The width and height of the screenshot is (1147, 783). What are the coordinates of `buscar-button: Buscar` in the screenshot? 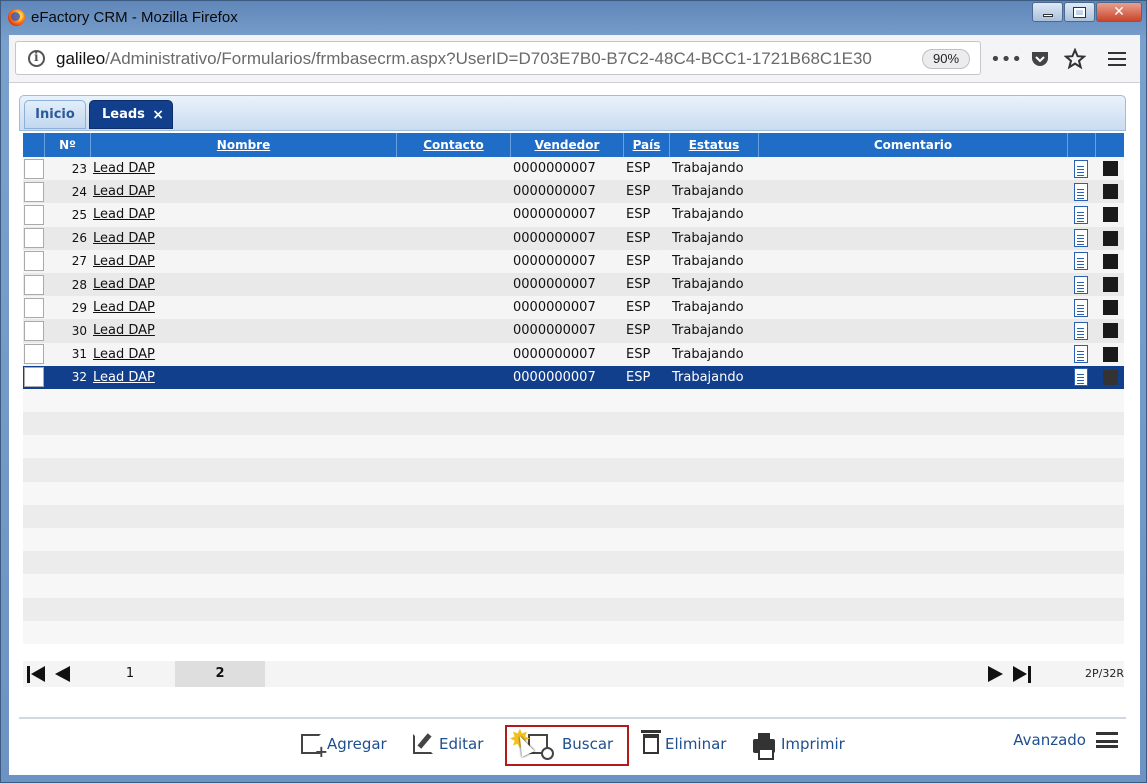 It's located at (570, 744).